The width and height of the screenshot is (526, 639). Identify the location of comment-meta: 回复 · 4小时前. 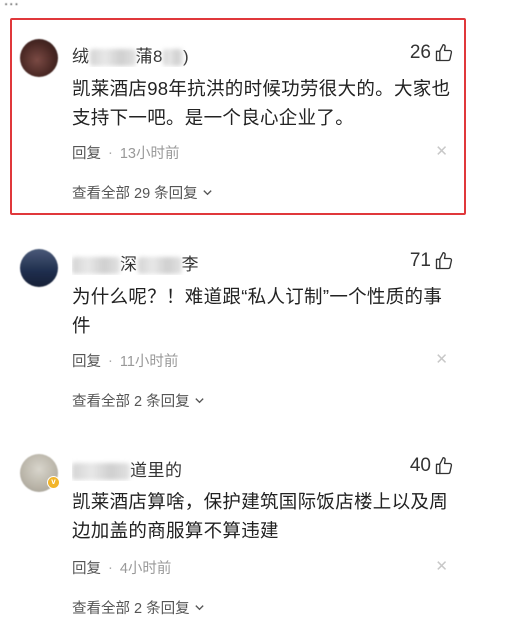
(121, 567).